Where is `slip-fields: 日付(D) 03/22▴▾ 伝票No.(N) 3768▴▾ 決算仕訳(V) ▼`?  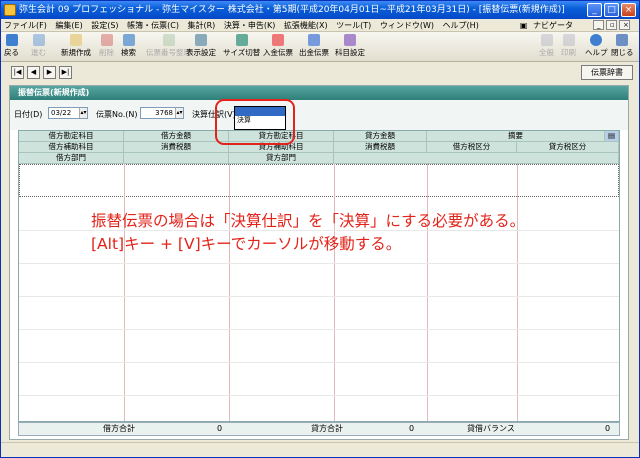 slip-fields: 日付(D) 03/22▴▾ 伝票No.(N) 3768▴▾ 決算仕訳(V) ▼ is located at coordinates (319, 115).